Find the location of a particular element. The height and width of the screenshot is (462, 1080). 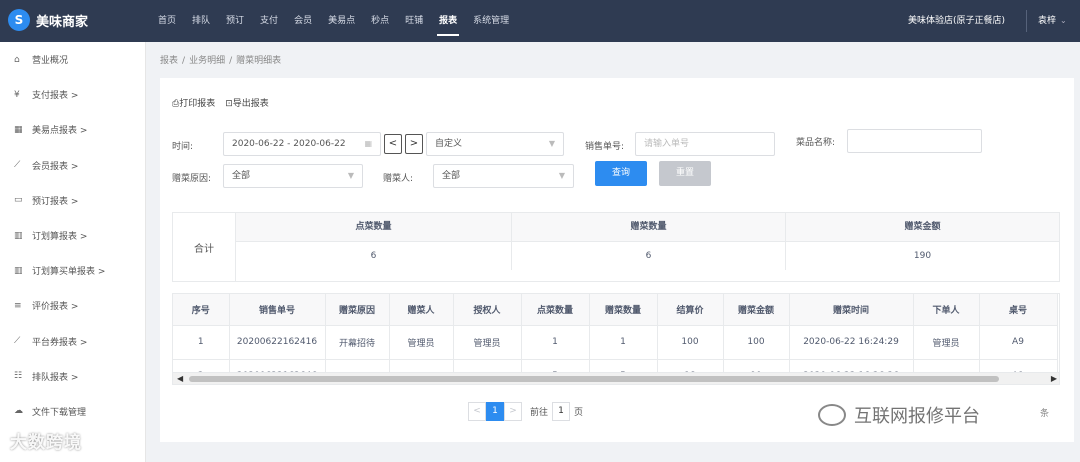

breadcrumb-item: 赠菜明细表 is located at coordinates (259, 61).